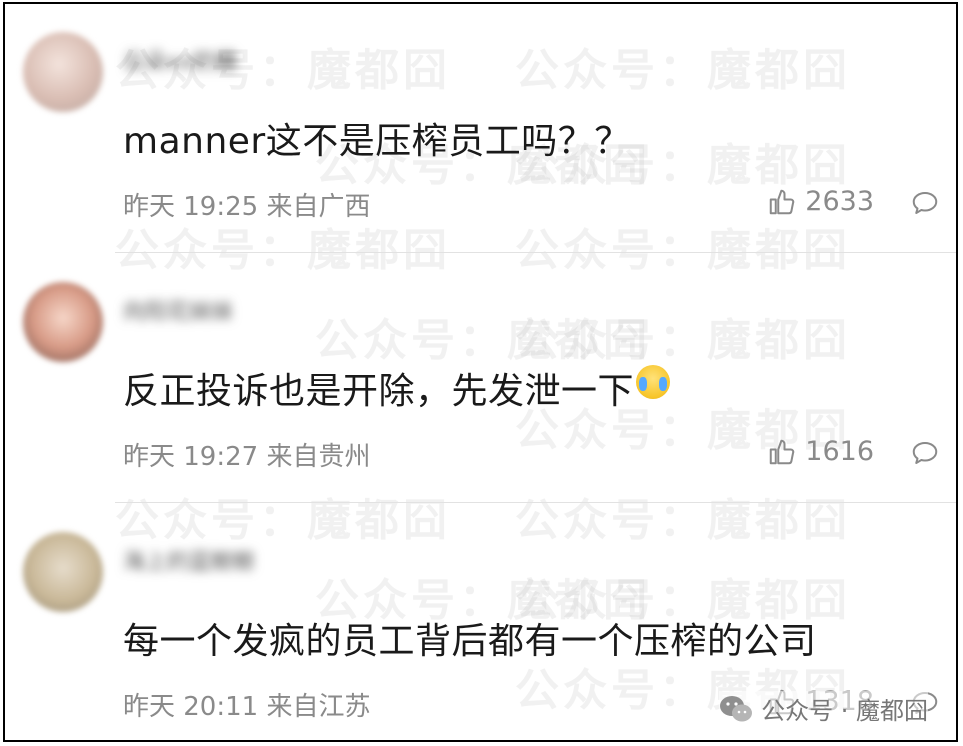 Image resolution: width=963 pixels, height=746 pixels. I want to click on comment-meta: 昨天 20:11 来自江苏, so click(247, 707).